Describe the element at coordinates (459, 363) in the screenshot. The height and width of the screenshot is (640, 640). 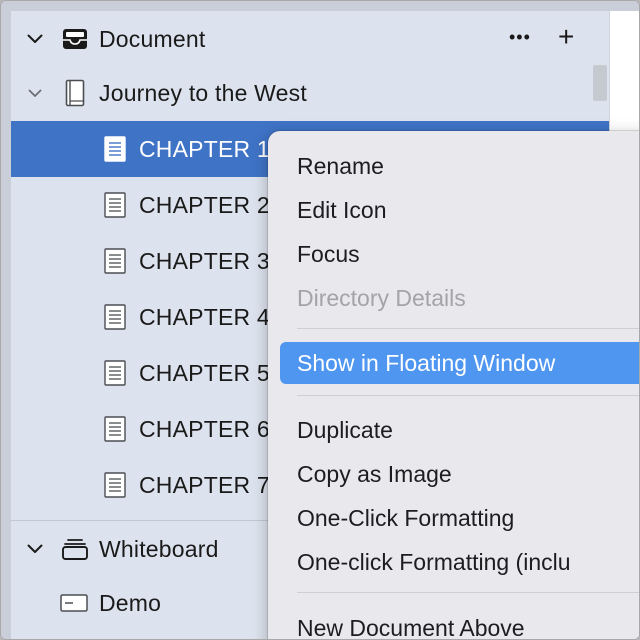
I see `menu-item-show-in-floating-window: Show in Floating Window` at that location.